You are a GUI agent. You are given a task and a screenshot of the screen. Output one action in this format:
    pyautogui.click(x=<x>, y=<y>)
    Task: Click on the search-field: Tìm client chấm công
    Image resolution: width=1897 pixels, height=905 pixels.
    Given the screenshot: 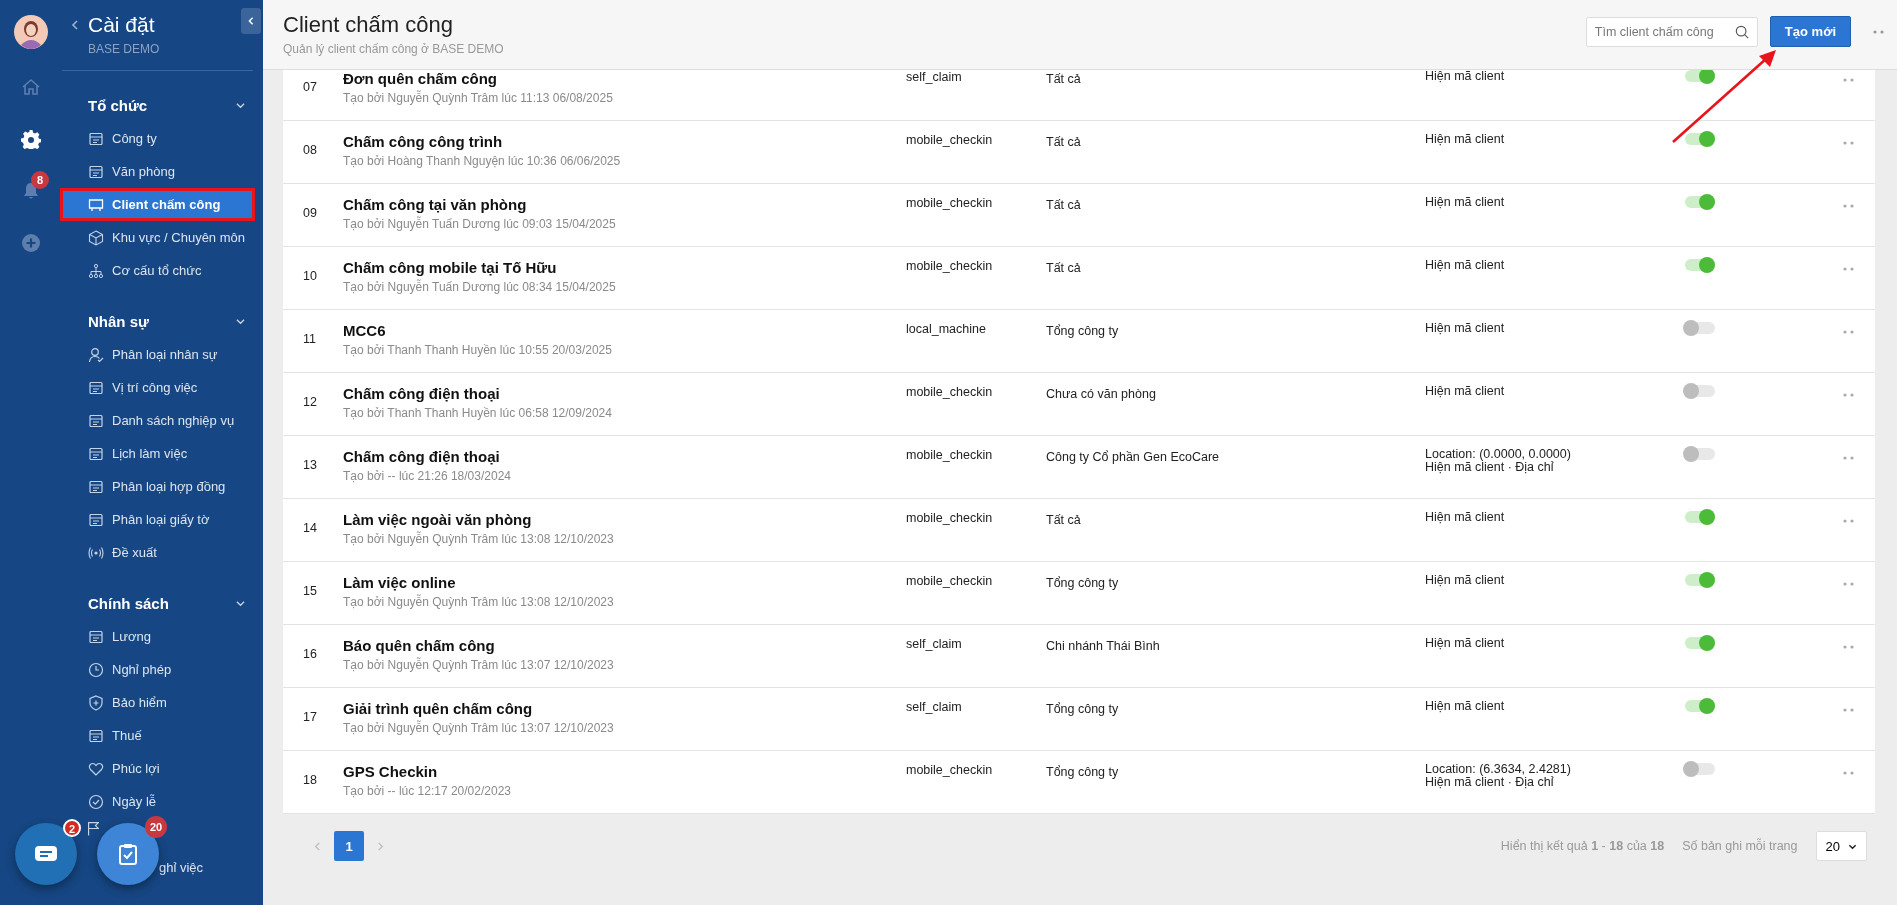 What is the action you would take?
    pyautogui.click(x=1671, y=31)
    